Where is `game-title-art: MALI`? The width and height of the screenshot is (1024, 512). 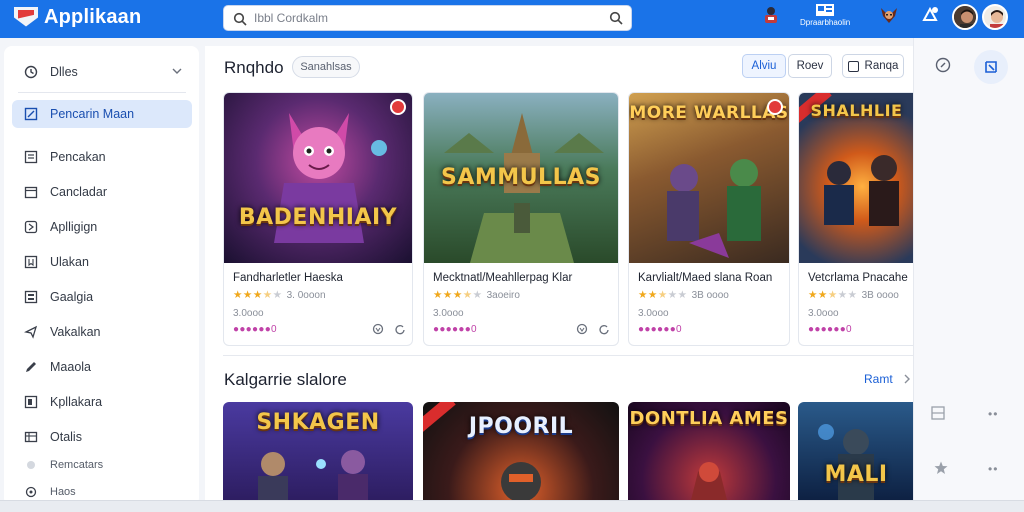
game-title-art: MALI is located at coordinates (856, 474).